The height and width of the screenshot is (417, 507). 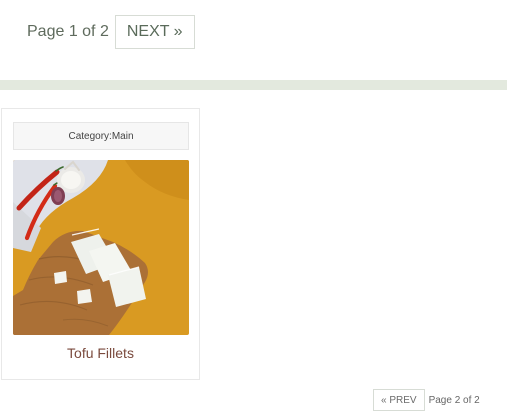 I want to click on top-pagination: Page 1 of 2 NEXT », so click(x=111, y=32).